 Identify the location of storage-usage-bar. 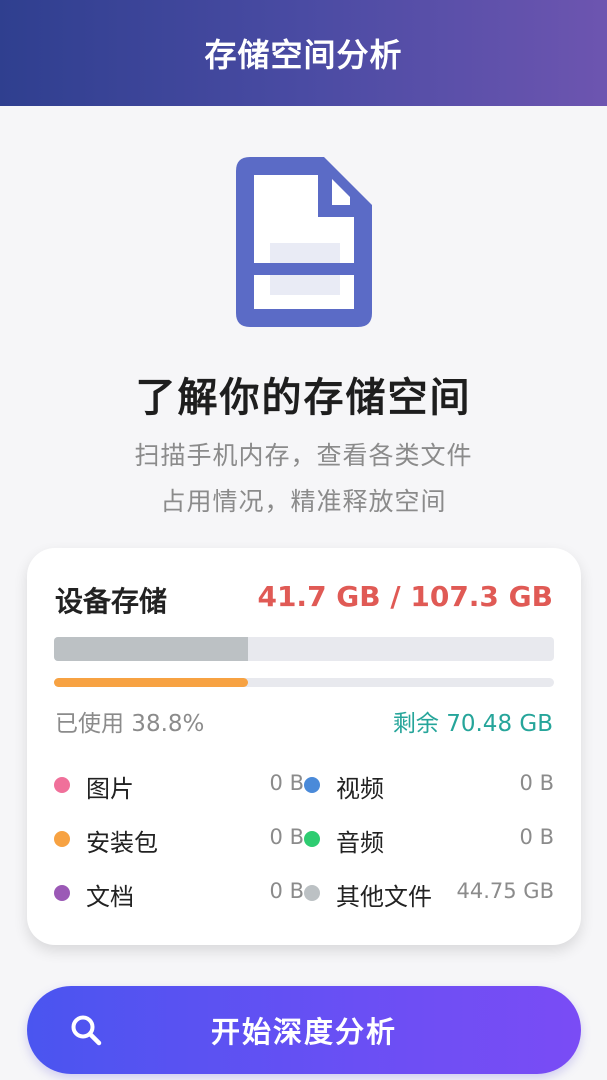
(304, 649).